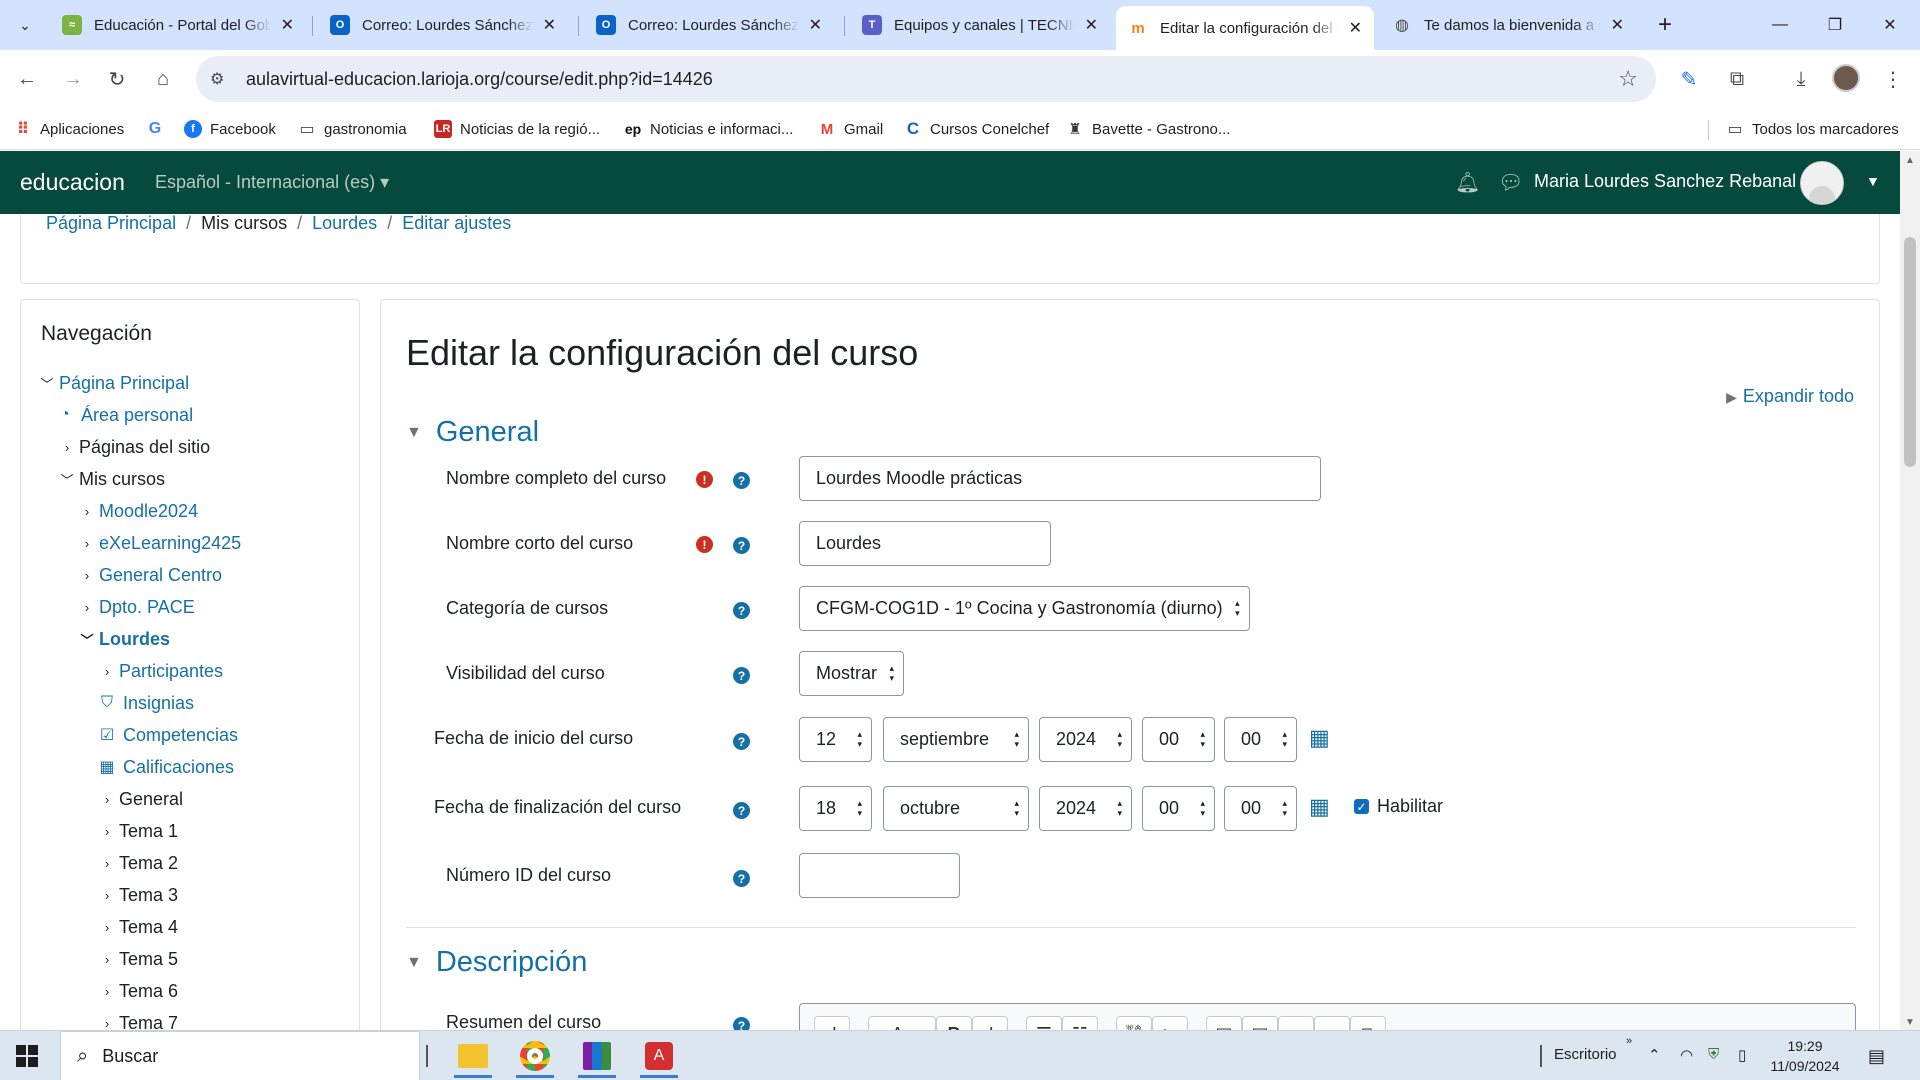 Image resolution: width=1920 pixels, height=1080 pixels. What do you see at coordinates (1686, 1055) in the screenshot?
I see `wifi-icon: ◠` at bounding box center [1686, 1055].